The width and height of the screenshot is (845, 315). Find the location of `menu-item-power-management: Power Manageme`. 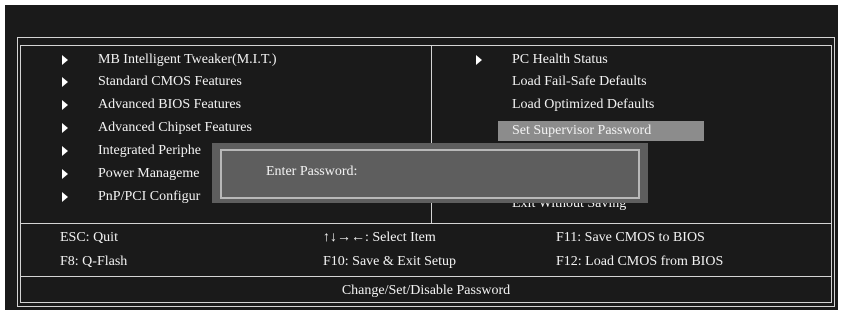

menu-item-power-management: Power Manageme is located at coordinates (148, 174).